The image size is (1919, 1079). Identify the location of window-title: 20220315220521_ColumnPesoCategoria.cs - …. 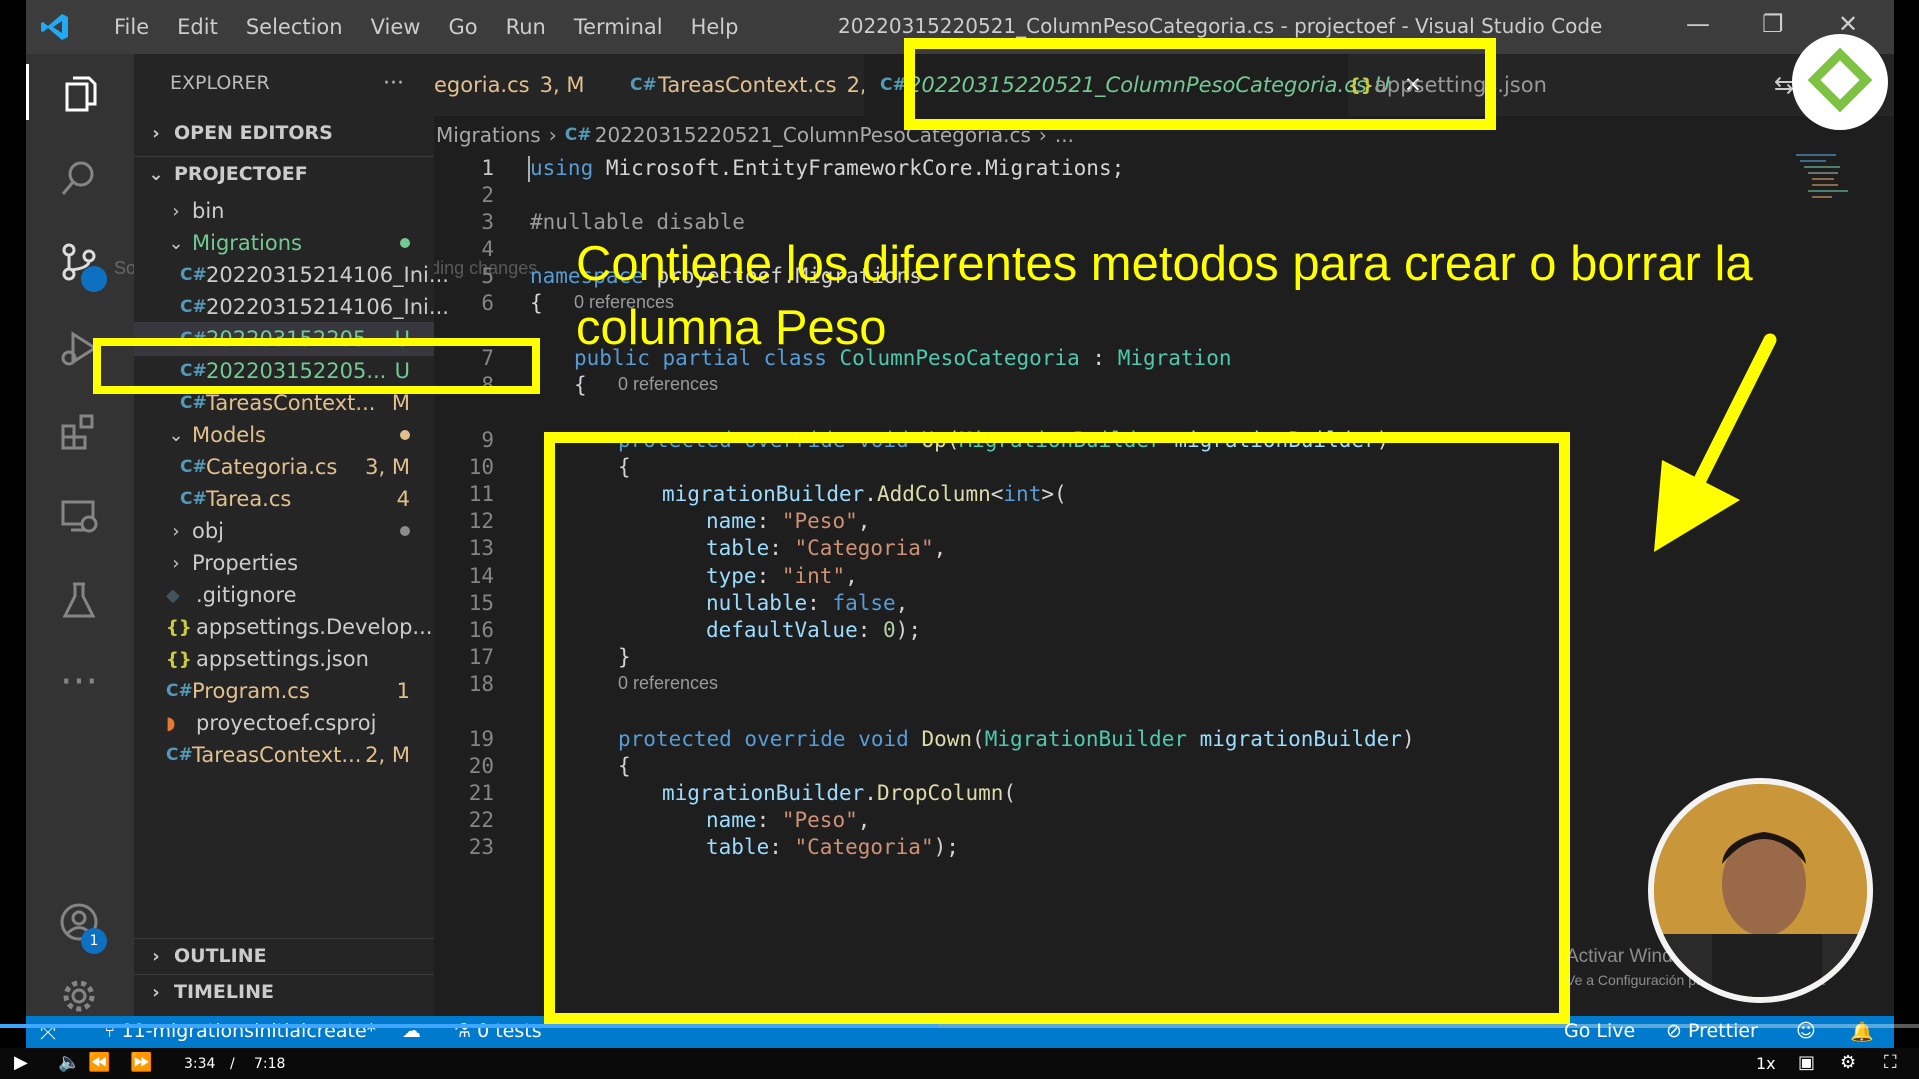
(1220, 26).